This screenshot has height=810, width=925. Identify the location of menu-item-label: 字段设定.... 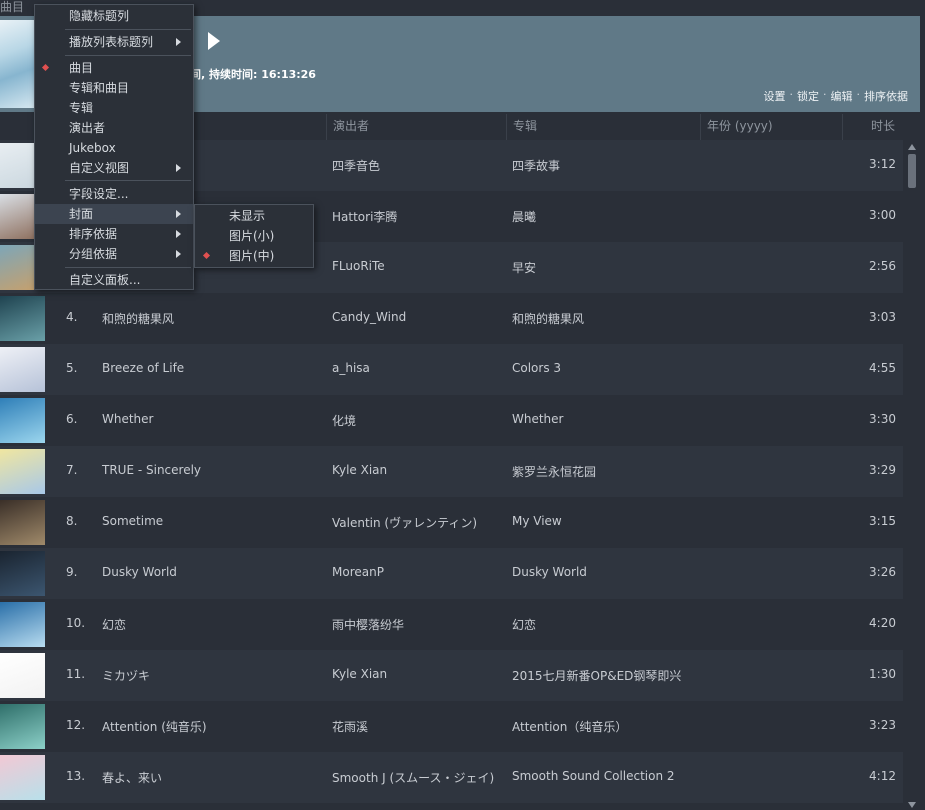
(99, 194).